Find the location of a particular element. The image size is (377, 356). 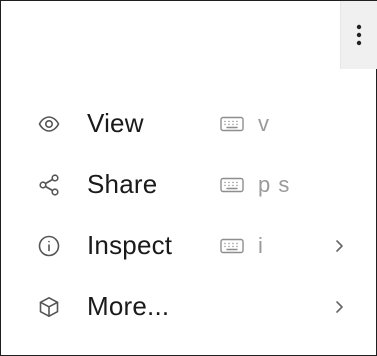

shortcut-keys: p s is located at coordinates (274, 184).